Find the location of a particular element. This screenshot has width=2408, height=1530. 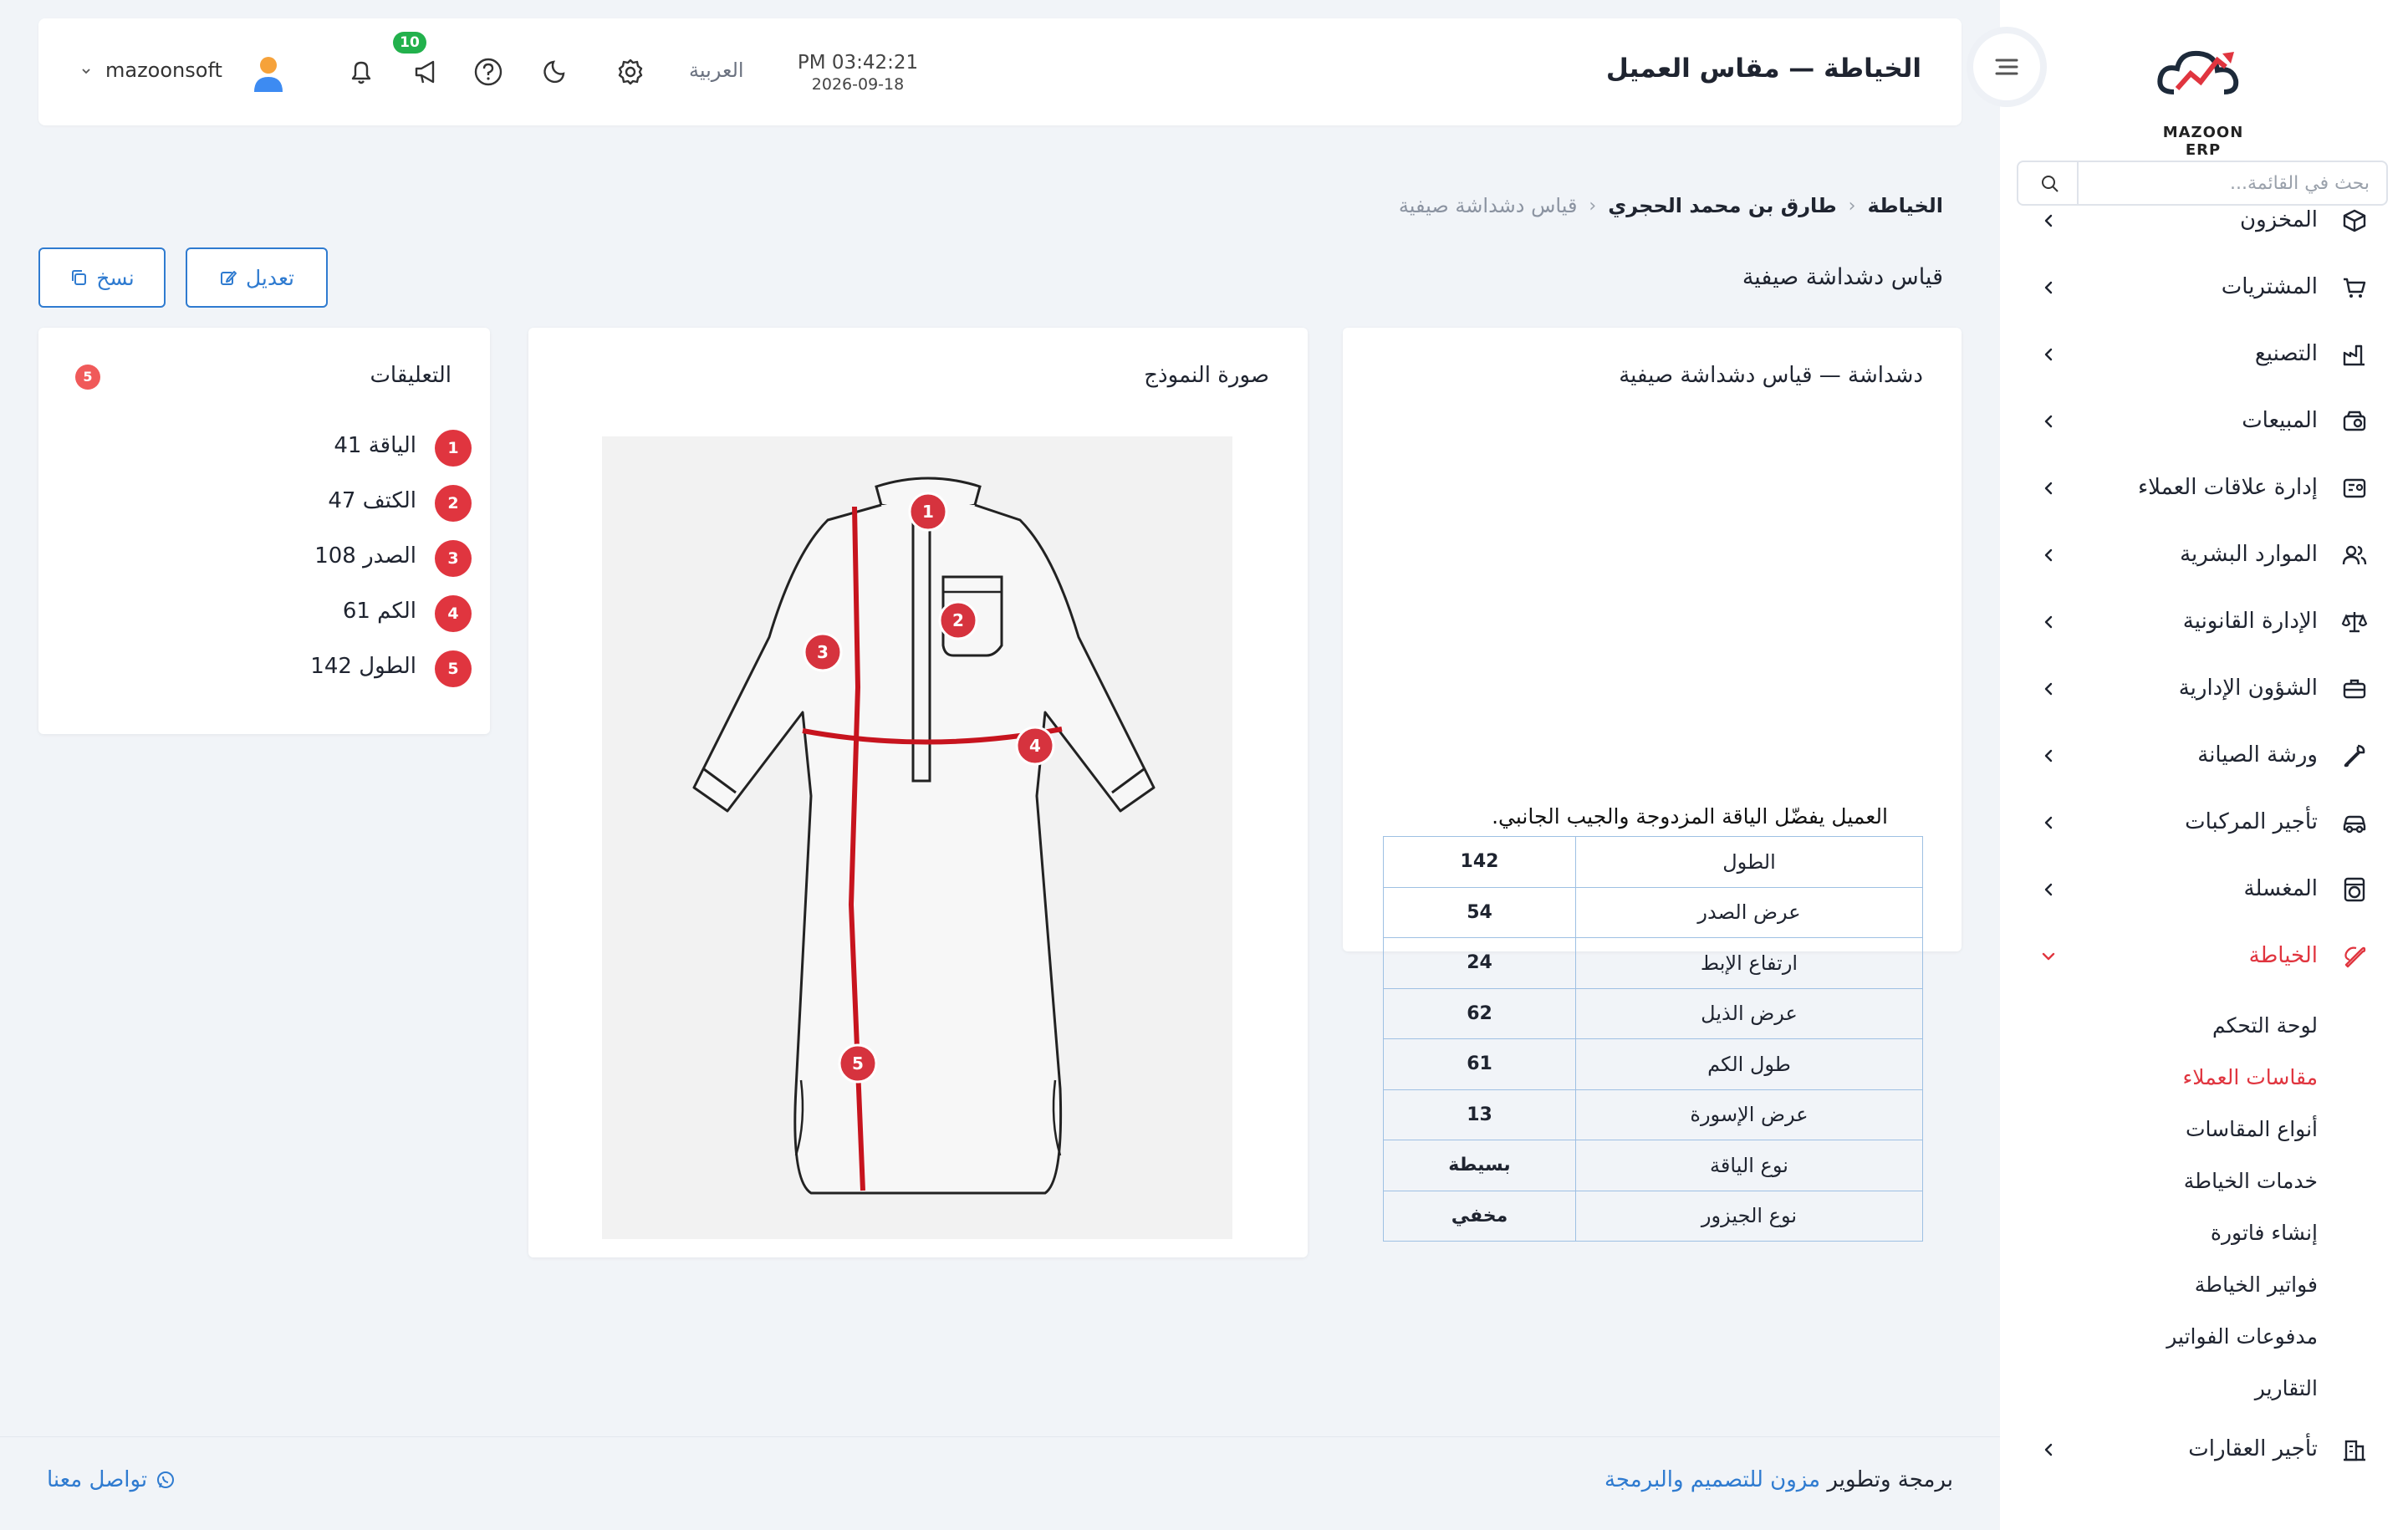

measurement-value: بسيطة is located at coordinates (1480, 1165).